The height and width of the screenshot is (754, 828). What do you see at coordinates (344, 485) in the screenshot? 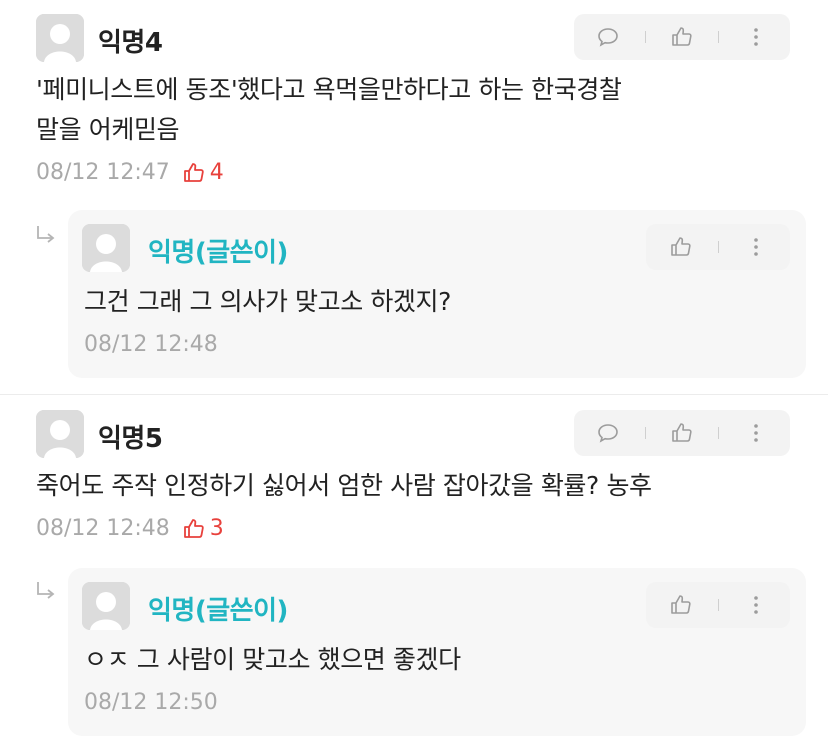
I see `comment-text: 죽어도 주작 인정하기 싫어서 엄한 사람 잡아갔을 확률? 농후` at bounding box center [344, 485].